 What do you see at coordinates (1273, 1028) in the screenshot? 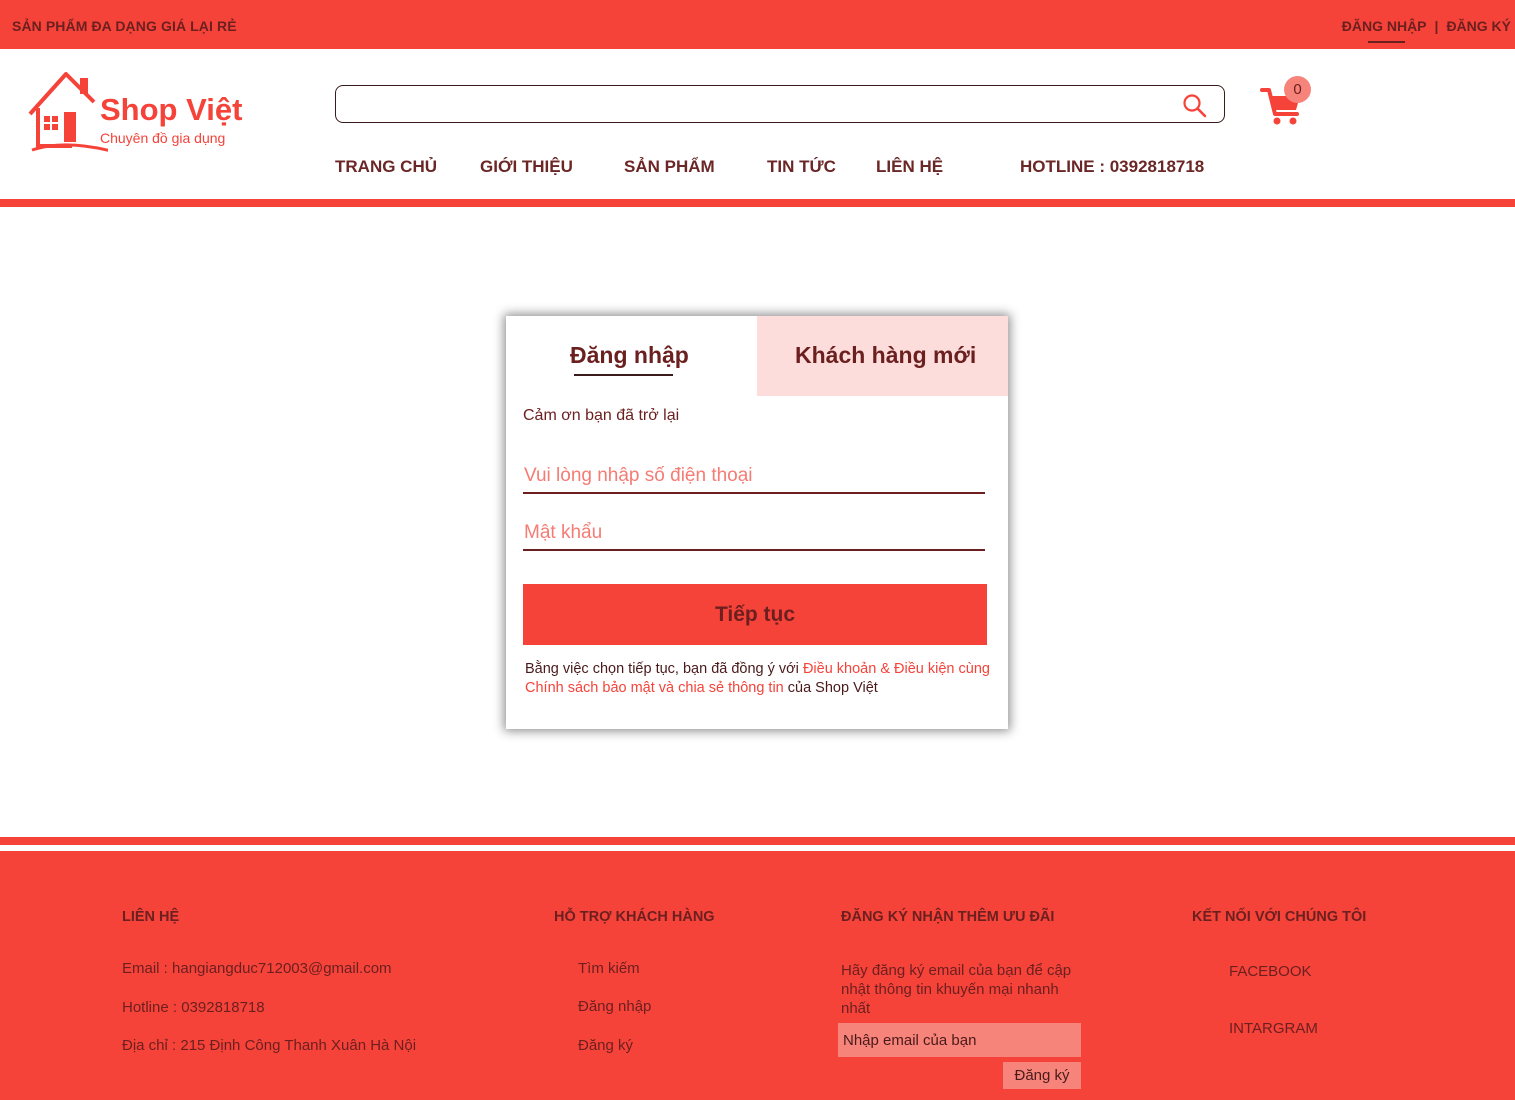
I see `footer-link-instagram: INTARGRAM` at bounding box center [1273, 1028].